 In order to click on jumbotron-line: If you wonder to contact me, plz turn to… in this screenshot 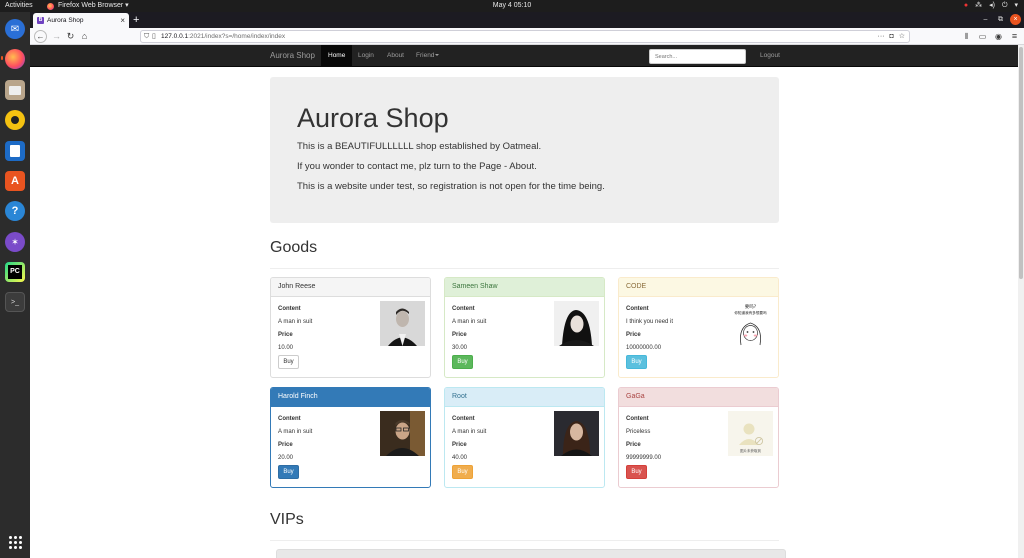, I will do `click(417, 166)`.